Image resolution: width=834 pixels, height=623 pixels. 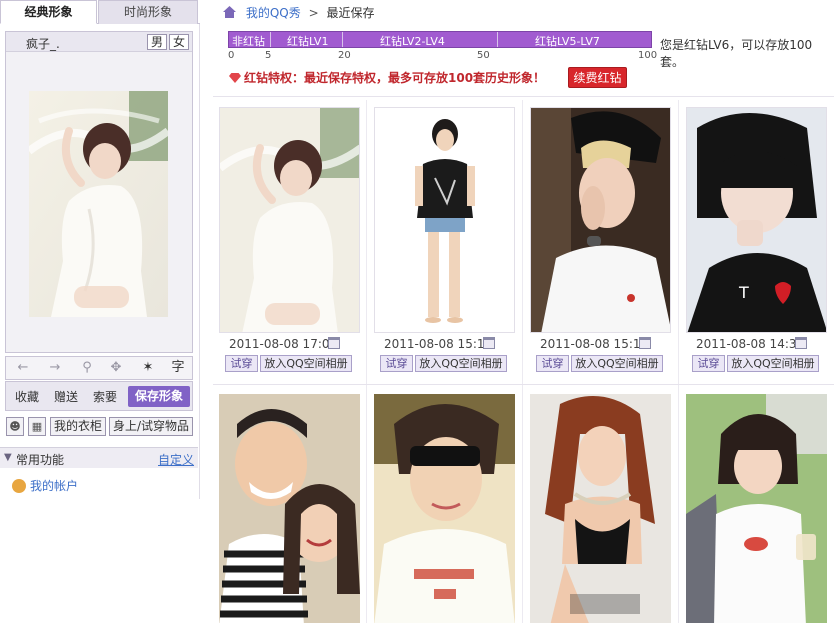 What do you see at coordinates (15, 426) in the screenshot?
I see `user-icon: ☻` at bounding box center [15, 426].